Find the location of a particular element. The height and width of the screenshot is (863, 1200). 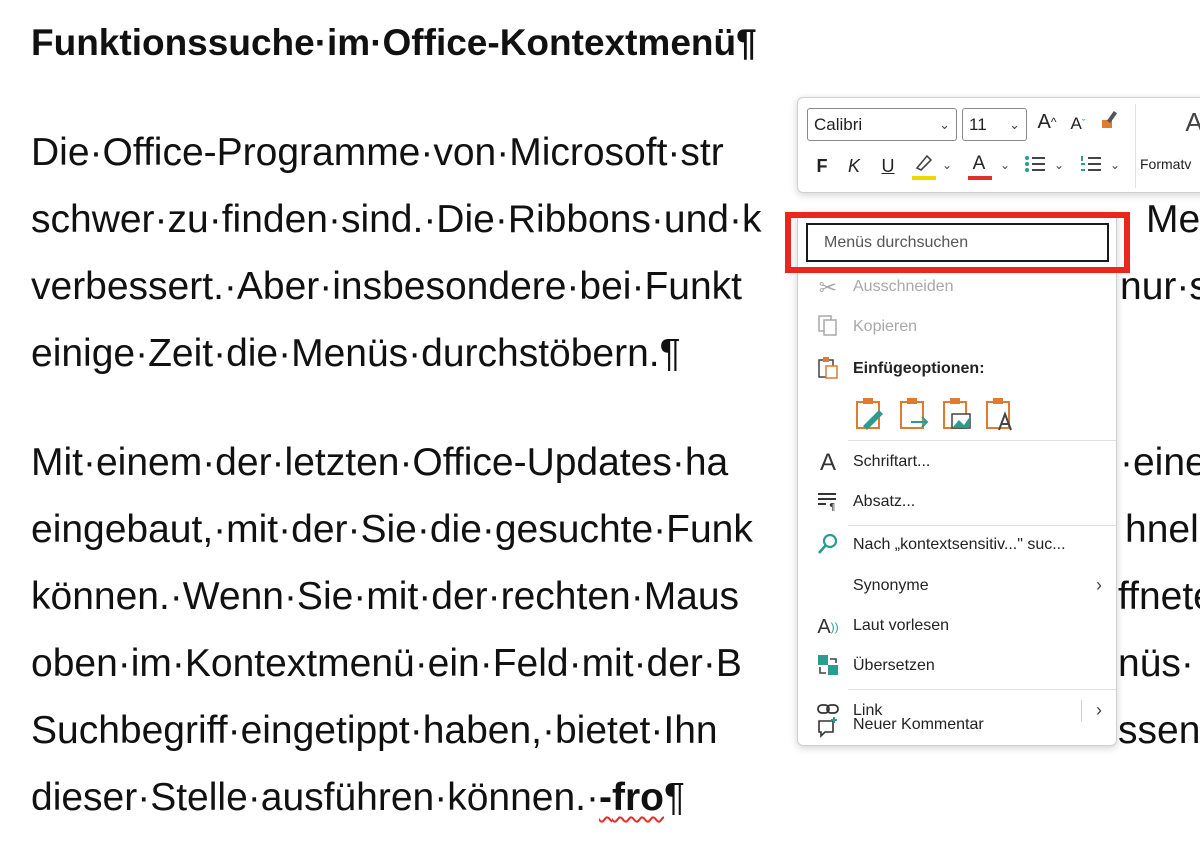

paste-picture-icon is located at coordinates (957, 413).